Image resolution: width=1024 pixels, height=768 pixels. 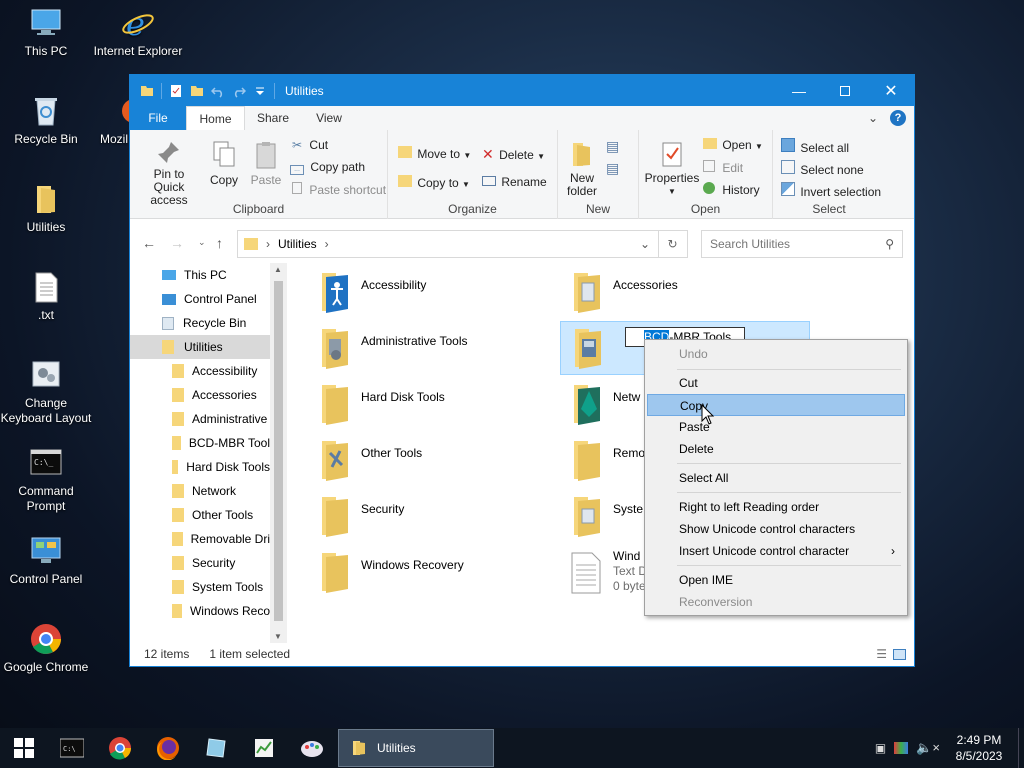 What do you see at coordinates (221, 443) in the screenshot?
I see `nav-item-bcd-mbr-tools: BCD-MBR Tool` at bounding box center [221, 443].